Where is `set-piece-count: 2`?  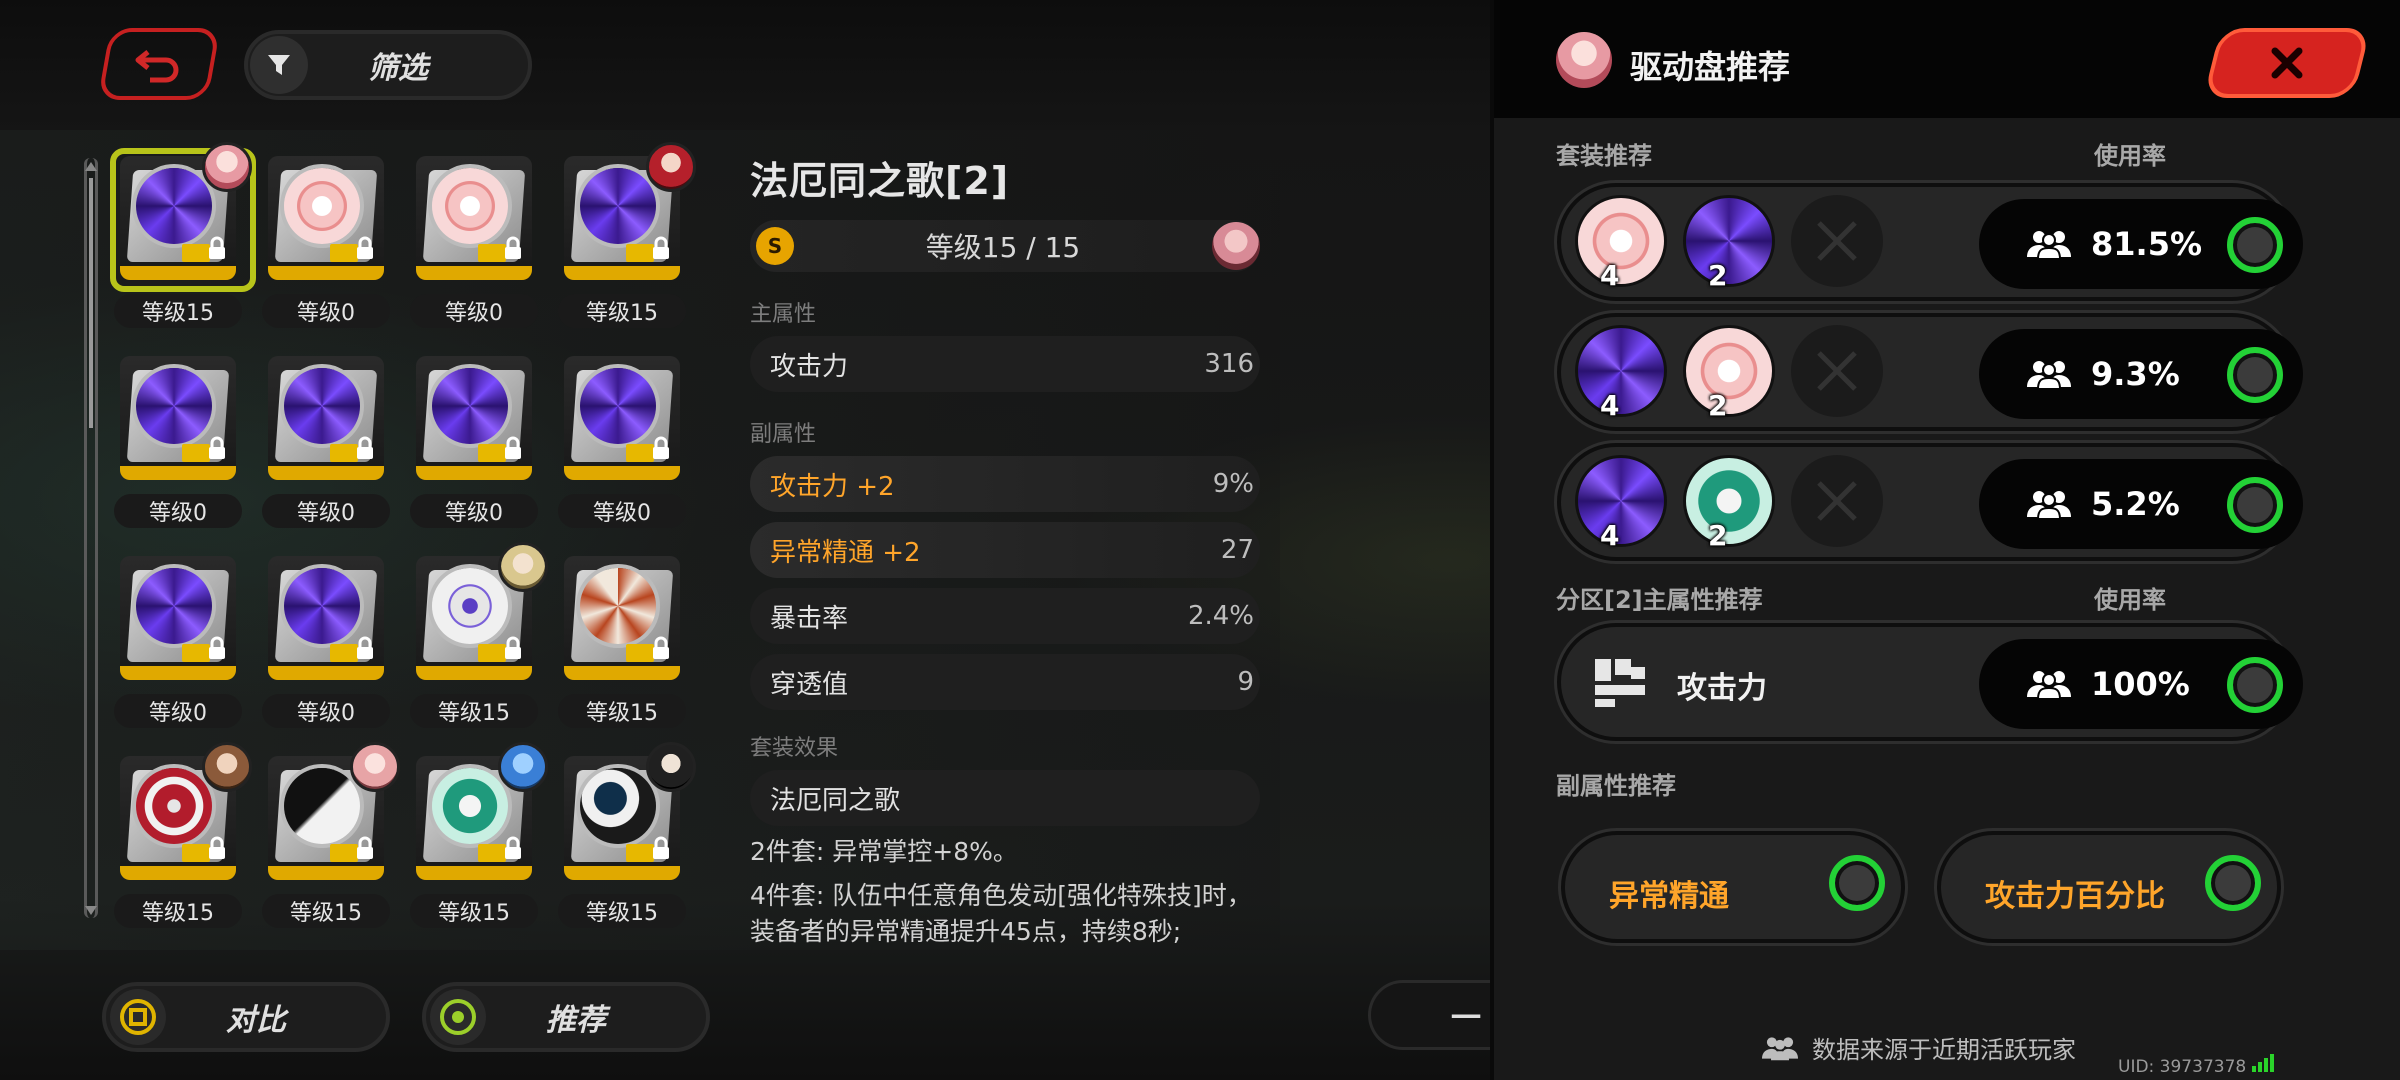
set-piece-count: 2 is located at coordinates (1718, 405).